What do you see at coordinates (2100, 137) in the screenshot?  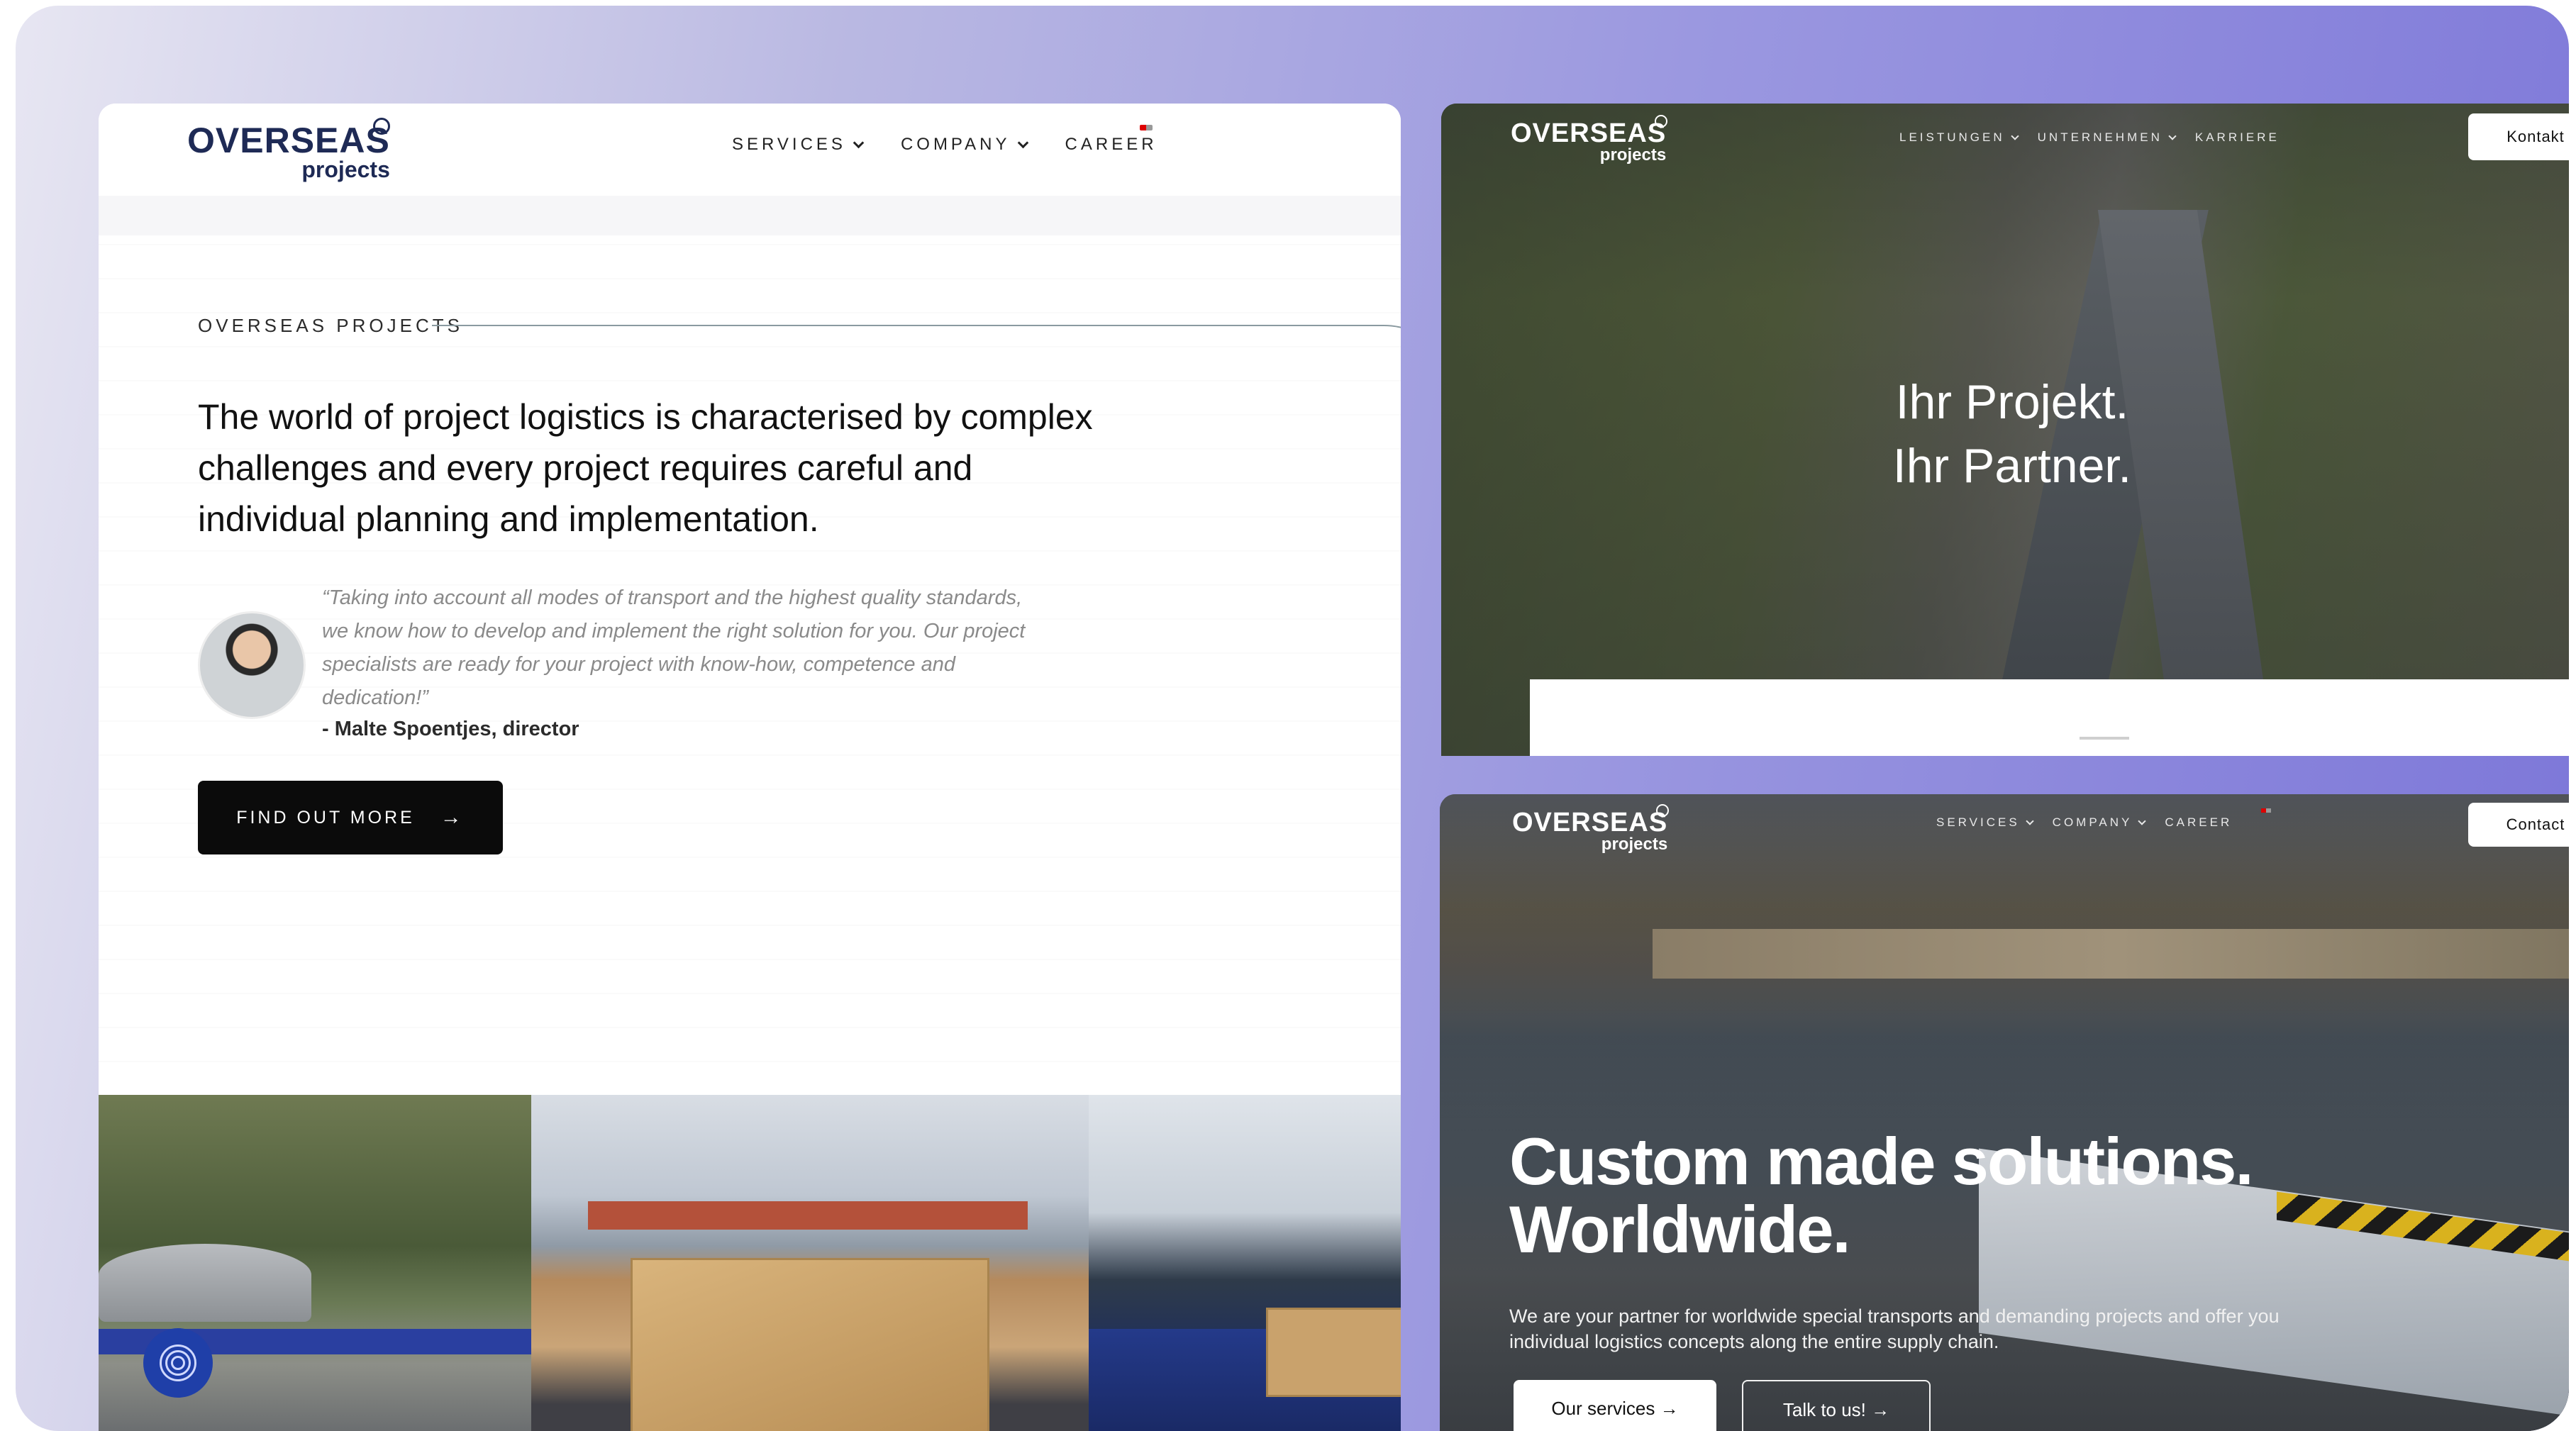 I see `nav-unternehmen-label: UNTERNEHMEN` at bounding box center [2100, 137].